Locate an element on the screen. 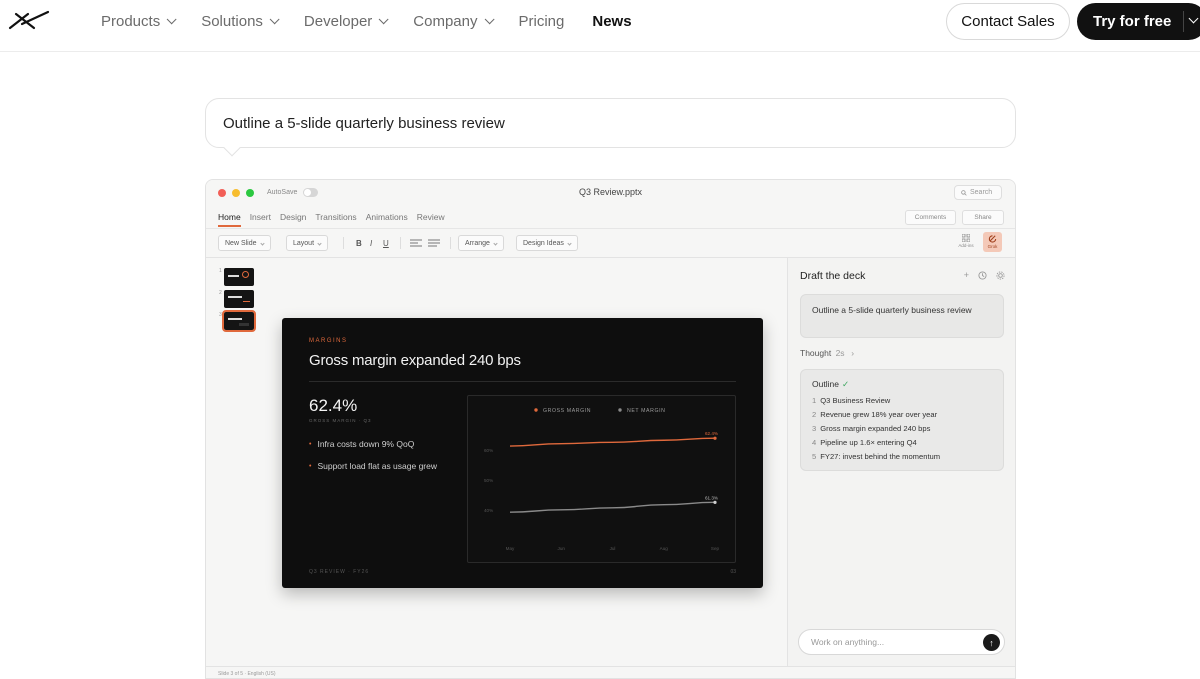  grok-label: Grok is located at coordinates (992, 246).